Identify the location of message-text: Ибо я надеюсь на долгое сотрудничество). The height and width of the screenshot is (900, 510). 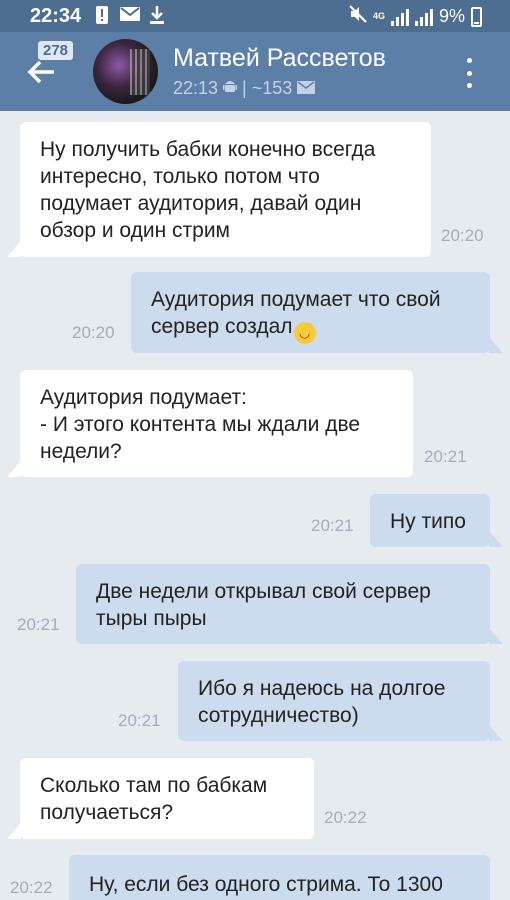
(322, 702).